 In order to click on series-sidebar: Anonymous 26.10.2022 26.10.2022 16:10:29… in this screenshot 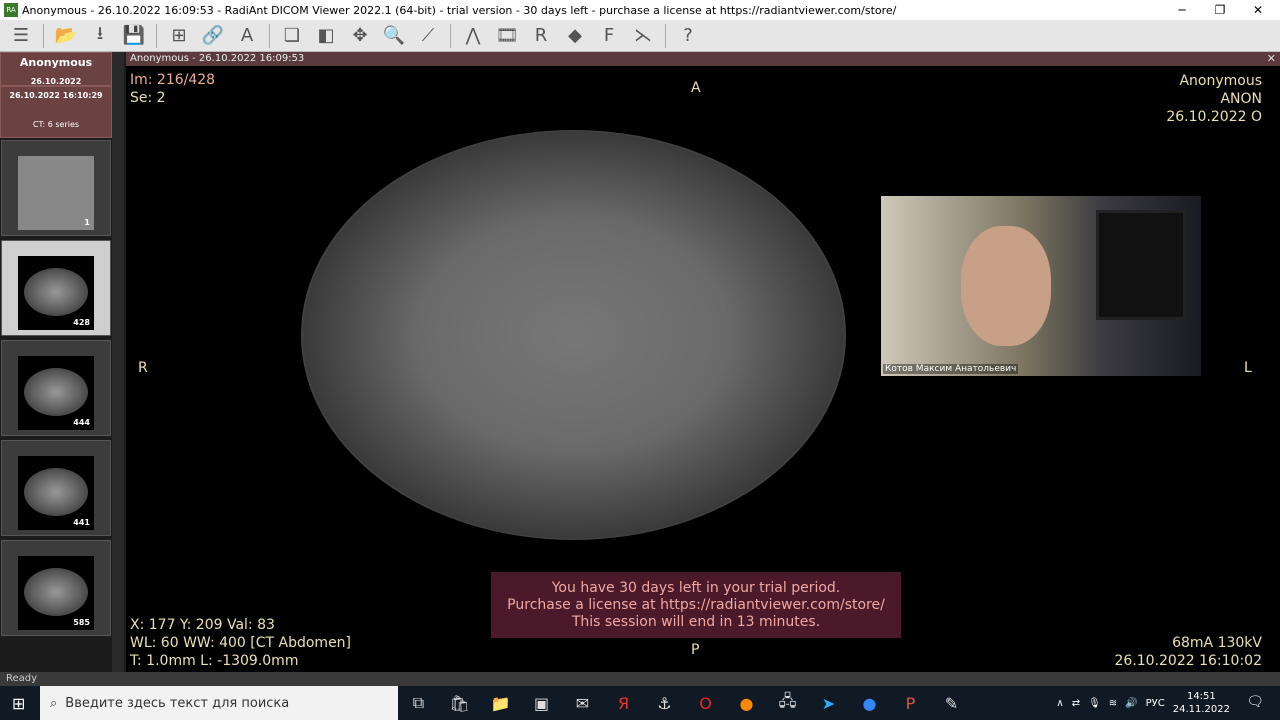, I will do `click(63, 362)`.